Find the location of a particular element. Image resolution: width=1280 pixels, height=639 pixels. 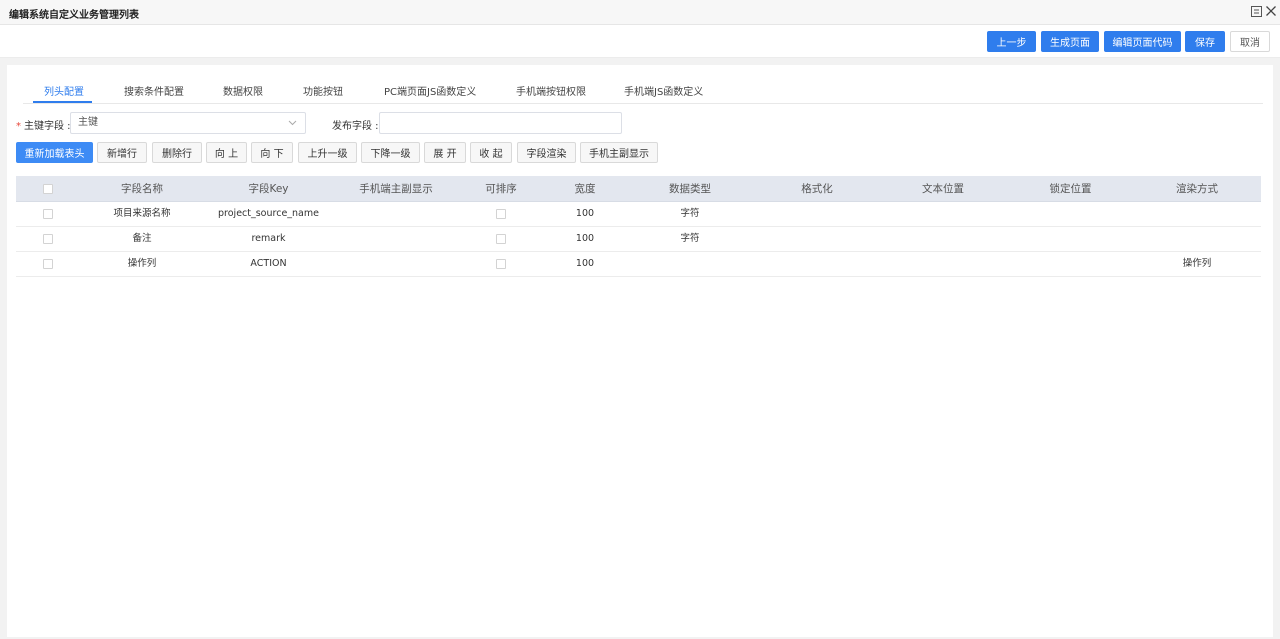

promote-level-button: 上升一级 is located at coordinates (327, 152).